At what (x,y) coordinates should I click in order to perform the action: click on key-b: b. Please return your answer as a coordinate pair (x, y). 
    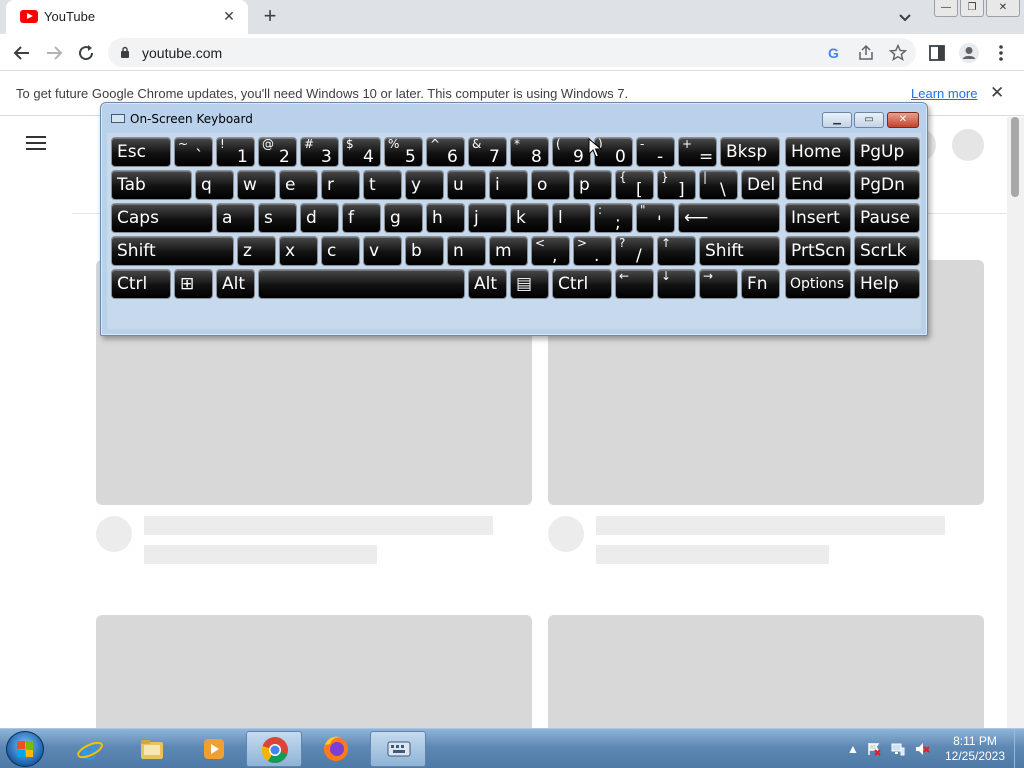
    Looking at the image, I should click on (424, 251).